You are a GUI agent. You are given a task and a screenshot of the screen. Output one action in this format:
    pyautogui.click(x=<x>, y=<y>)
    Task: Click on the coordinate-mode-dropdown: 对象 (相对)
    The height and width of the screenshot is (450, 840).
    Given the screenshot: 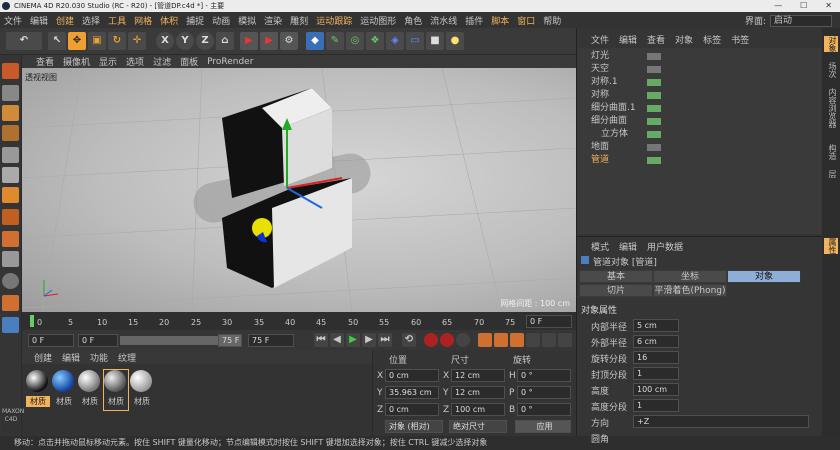 What is the action you would take?
    pyautogui.click(x=414, y=426)
    